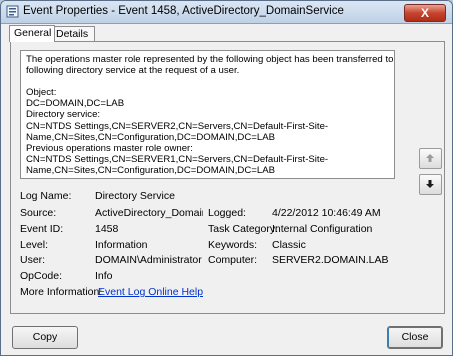 This screenshot has width=453, height=356. Describe the element at coordinates (41, 93) in the screenshot. I see `description-line: Object:` at that location.